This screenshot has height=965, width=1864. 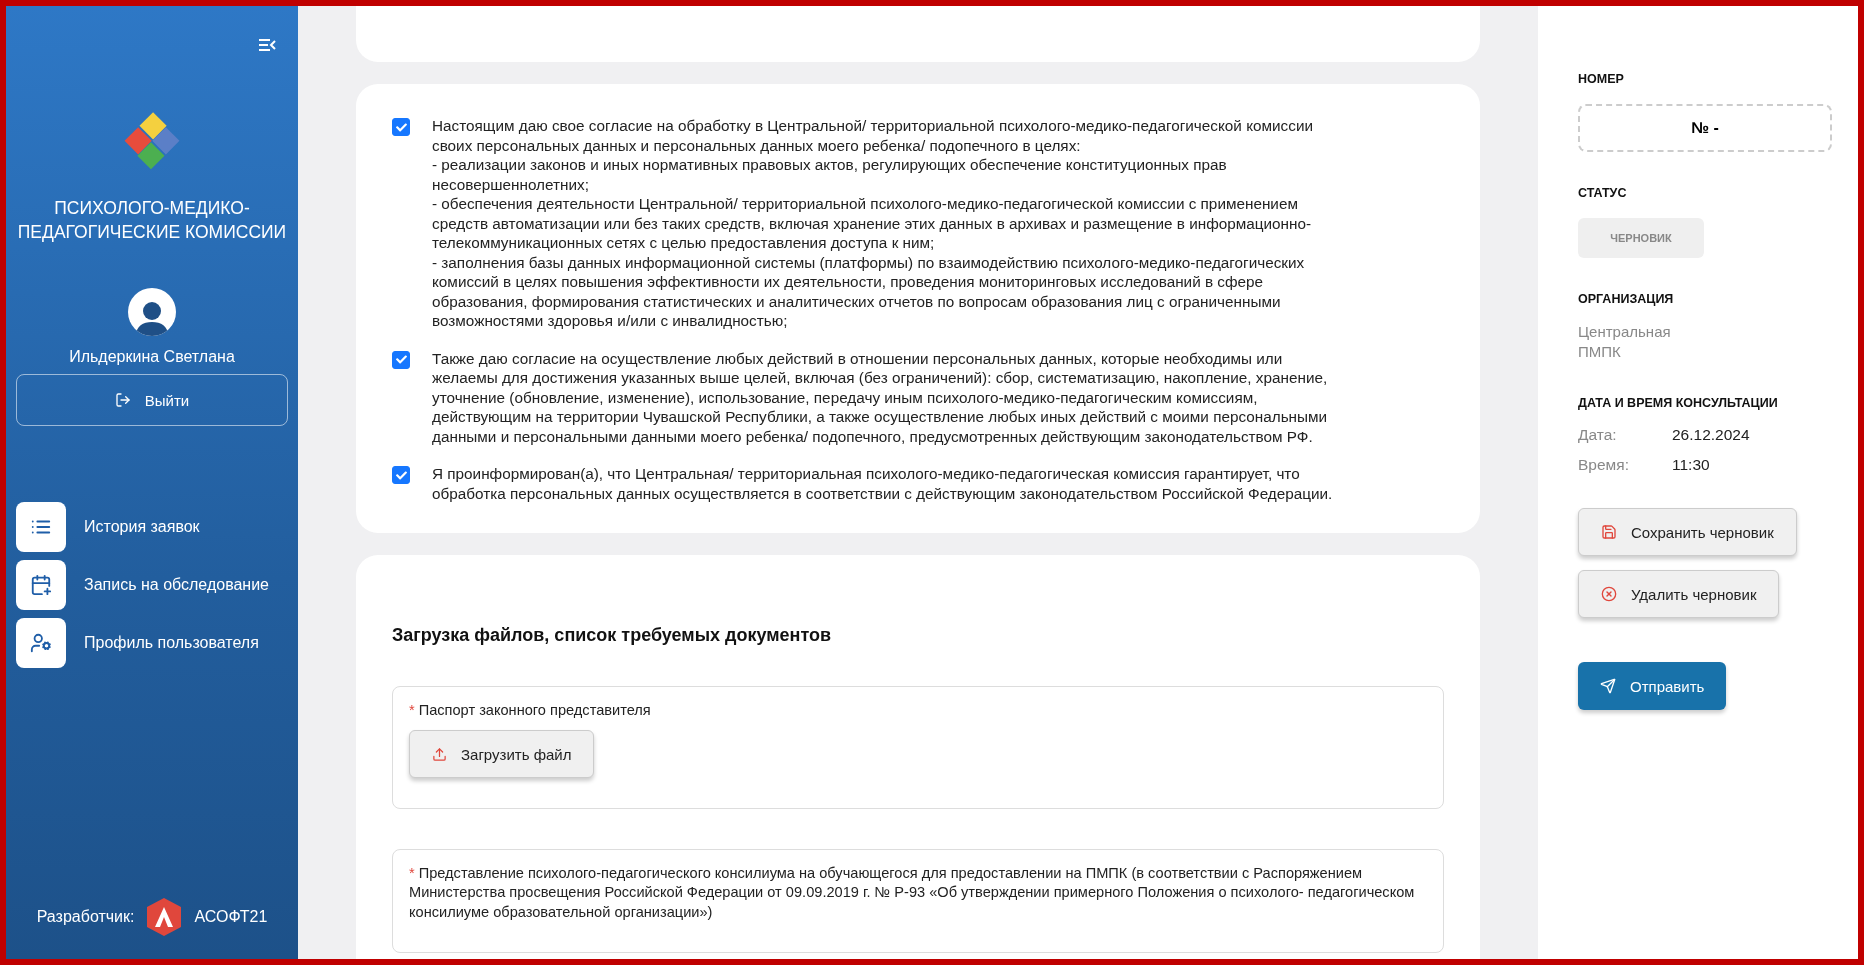 I want to click on logout-button: Выйти, so click(x=152, y=400).